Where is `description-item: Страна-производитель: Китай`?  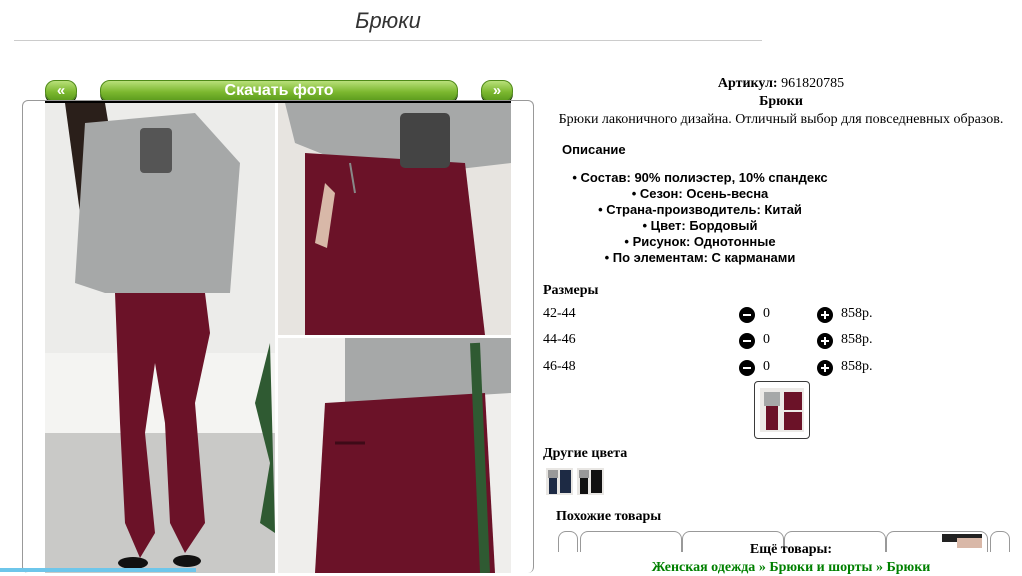 description-item: Страна-производитель: Китай is located at coordinates (700, 210).